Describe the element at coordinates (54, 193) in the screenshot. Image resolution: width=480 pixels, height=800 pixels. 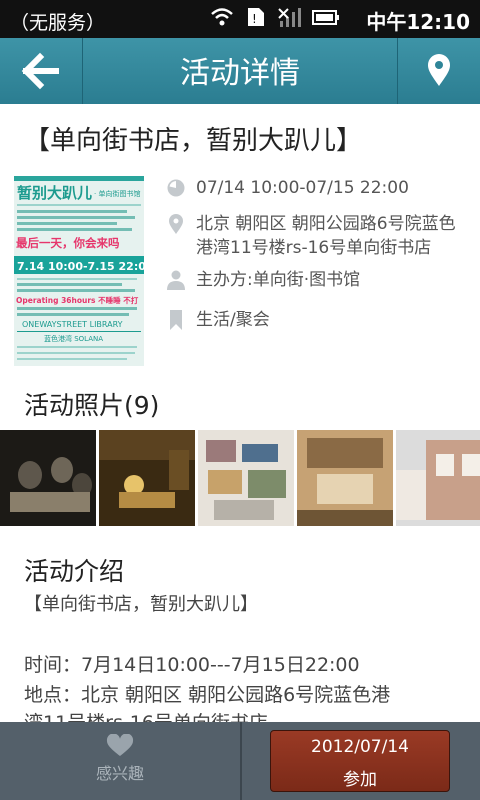
I see `poster-title: 暂别大趴儿` at that location.